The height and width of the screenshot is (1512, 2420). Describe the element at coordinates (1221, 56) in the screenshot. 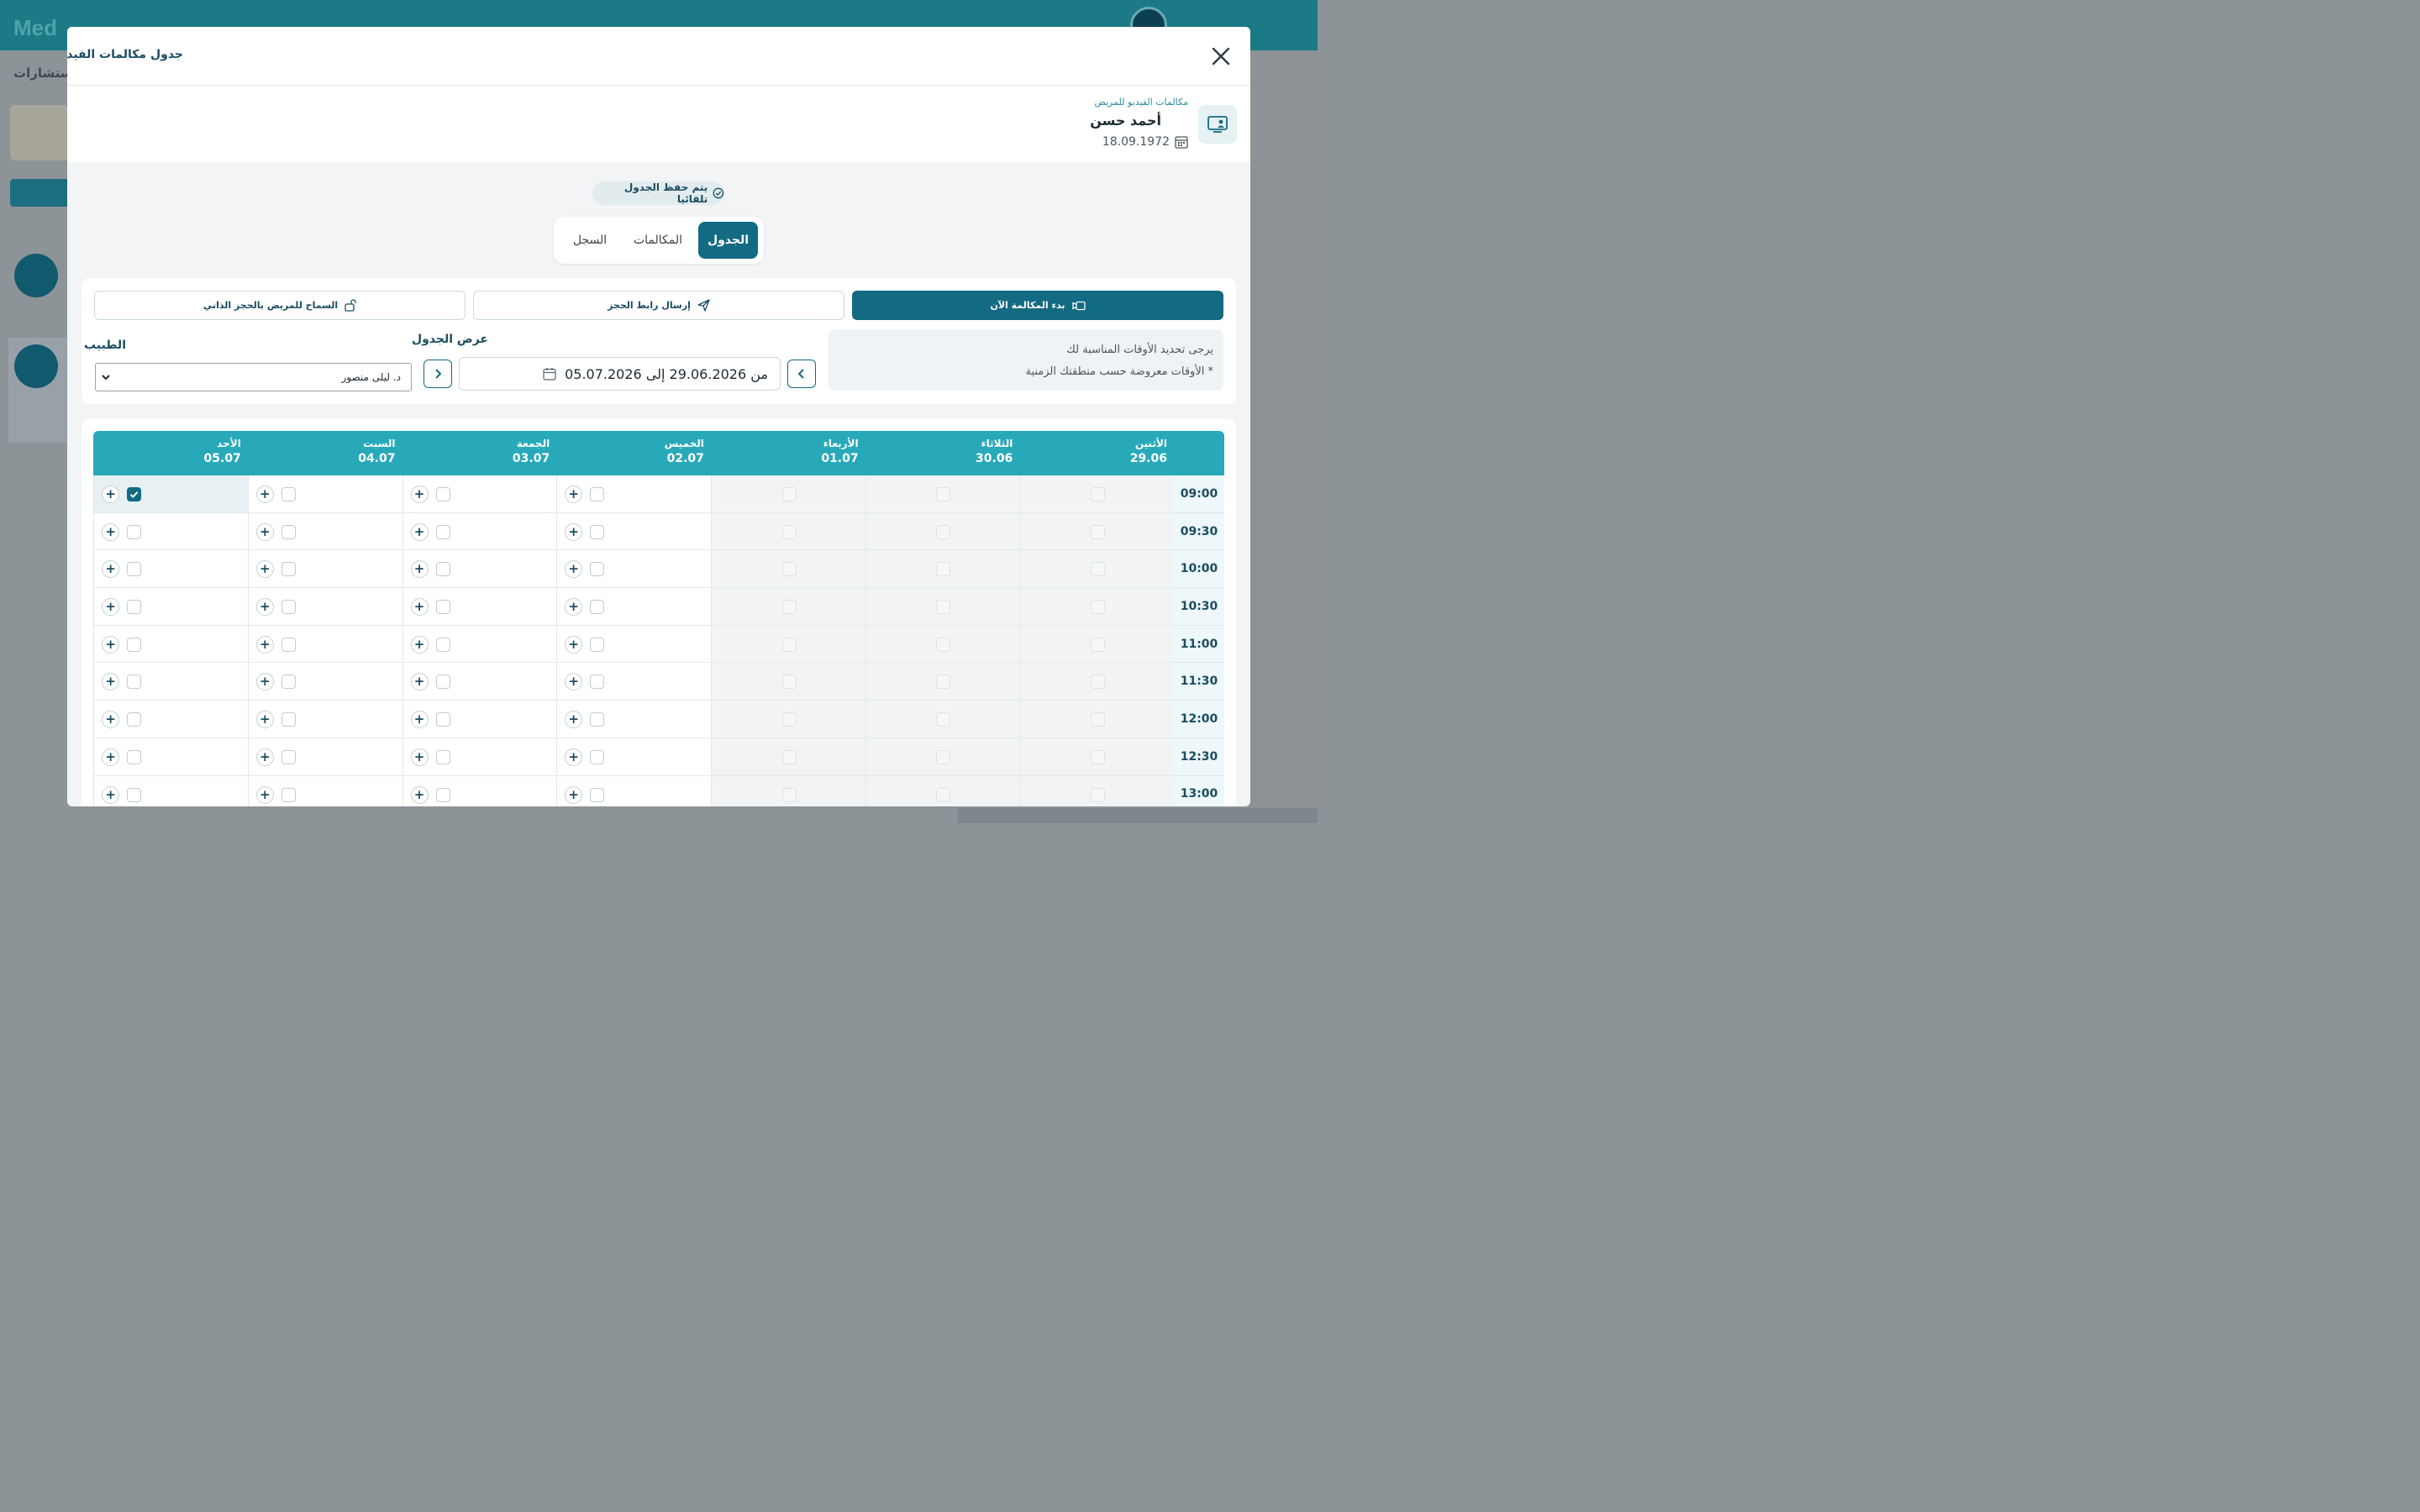

I see `close-button` at that location.